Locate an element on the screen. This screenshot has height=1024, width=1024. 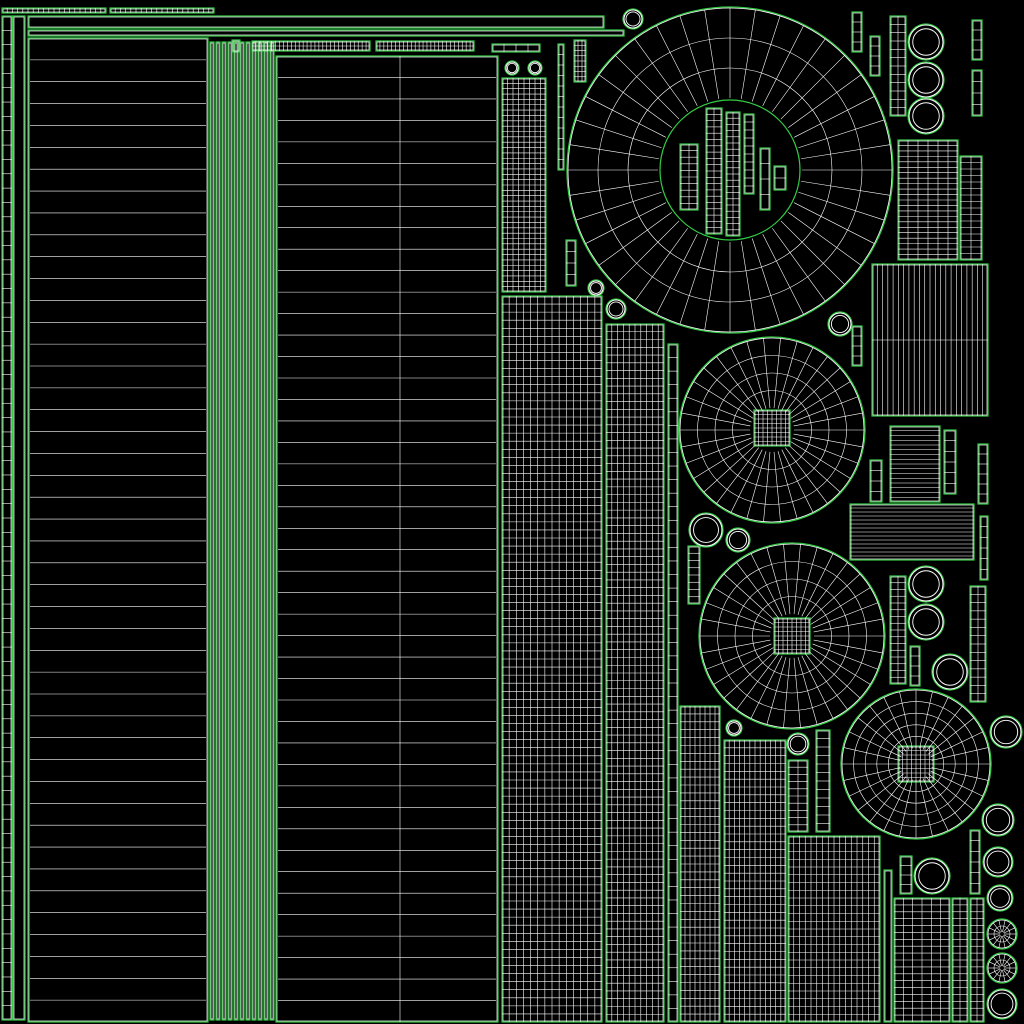
ring-r5-outer is located at coordinates (706, 530).